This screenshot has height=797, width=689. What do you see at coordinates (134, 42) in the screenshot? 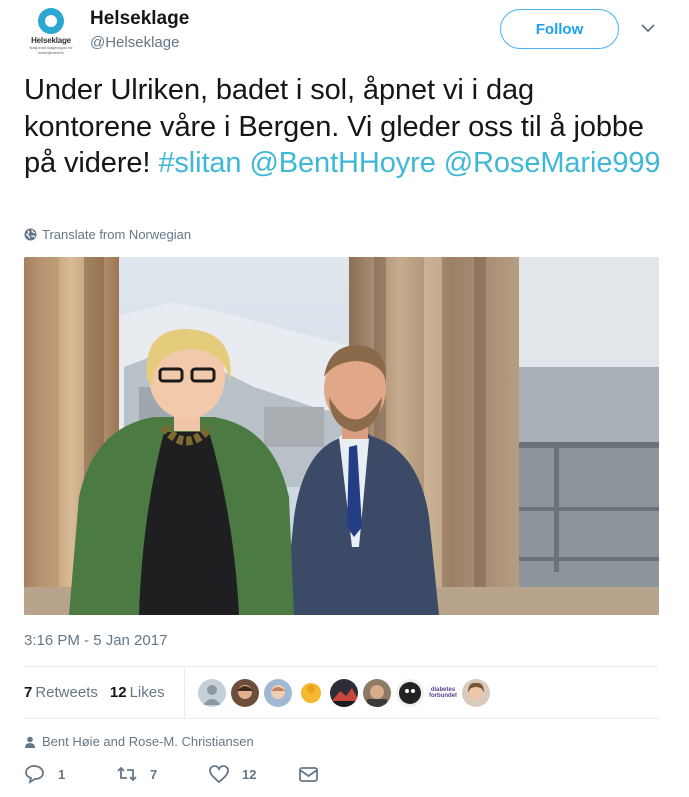
I see `screen-name: @Helseklage` at bounding box center [134, 42].